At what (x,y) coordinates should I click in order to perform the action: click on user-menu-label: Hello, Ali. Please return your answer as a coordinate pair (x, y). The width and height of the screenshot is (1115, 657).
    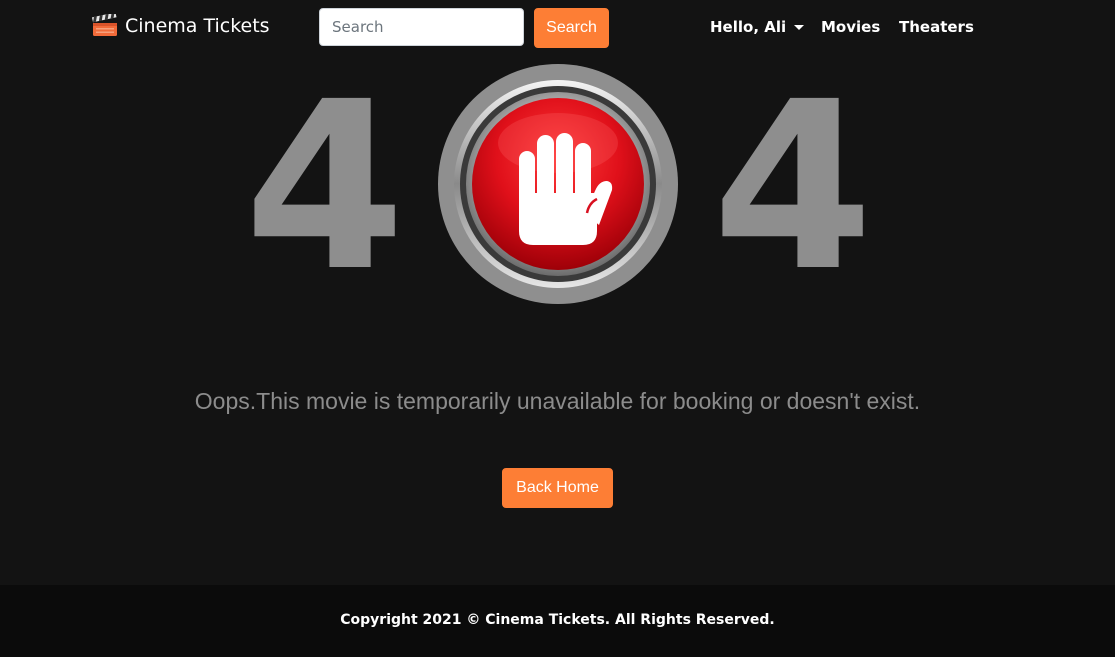
    Looking at the image, I should click on (748, 27).